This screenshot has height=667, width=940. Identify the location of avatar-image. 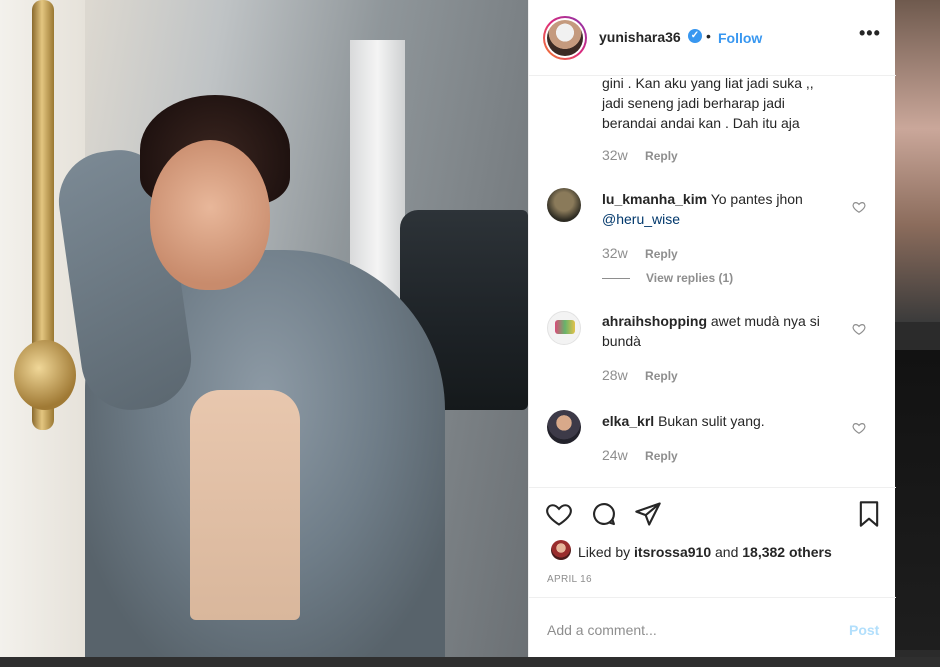
(565, 38).